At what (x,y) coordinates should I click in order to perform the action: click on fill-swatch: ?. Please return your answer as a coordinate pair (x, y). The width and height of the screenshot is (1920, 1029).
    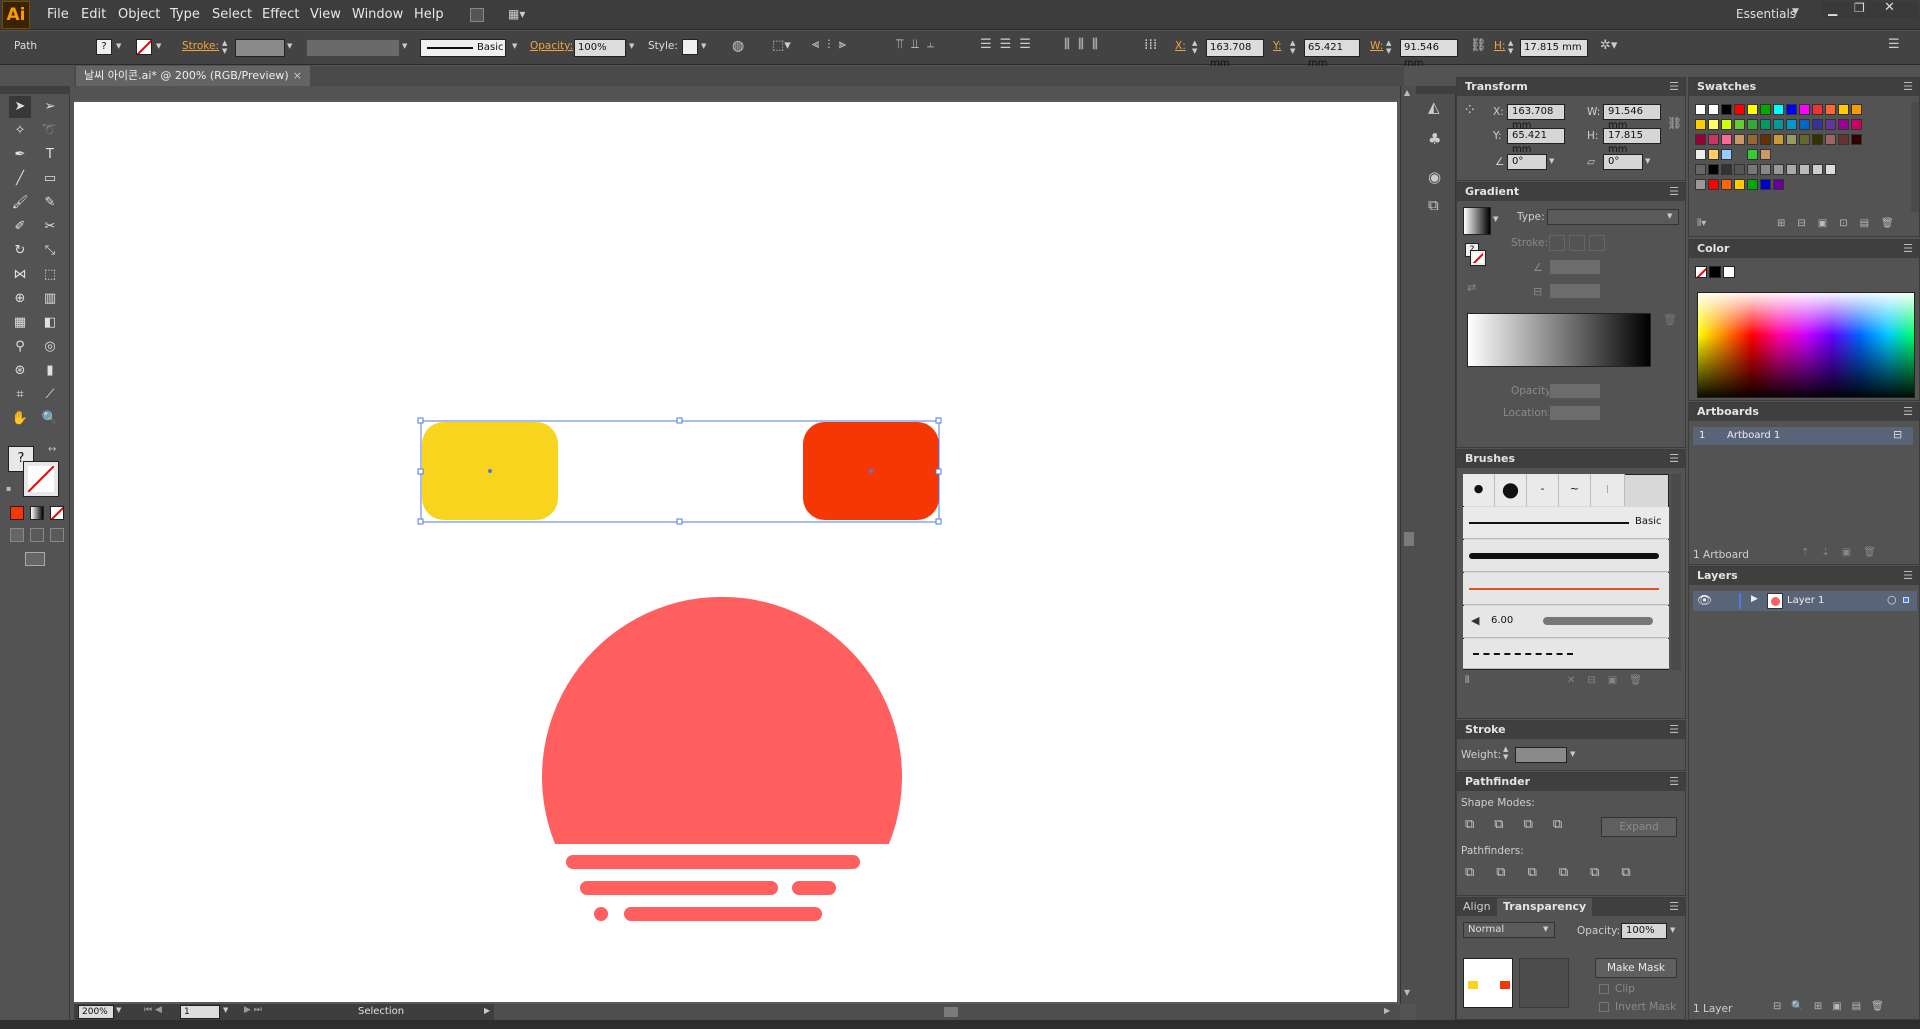
    Looking at the image, I should click on (104, 47).